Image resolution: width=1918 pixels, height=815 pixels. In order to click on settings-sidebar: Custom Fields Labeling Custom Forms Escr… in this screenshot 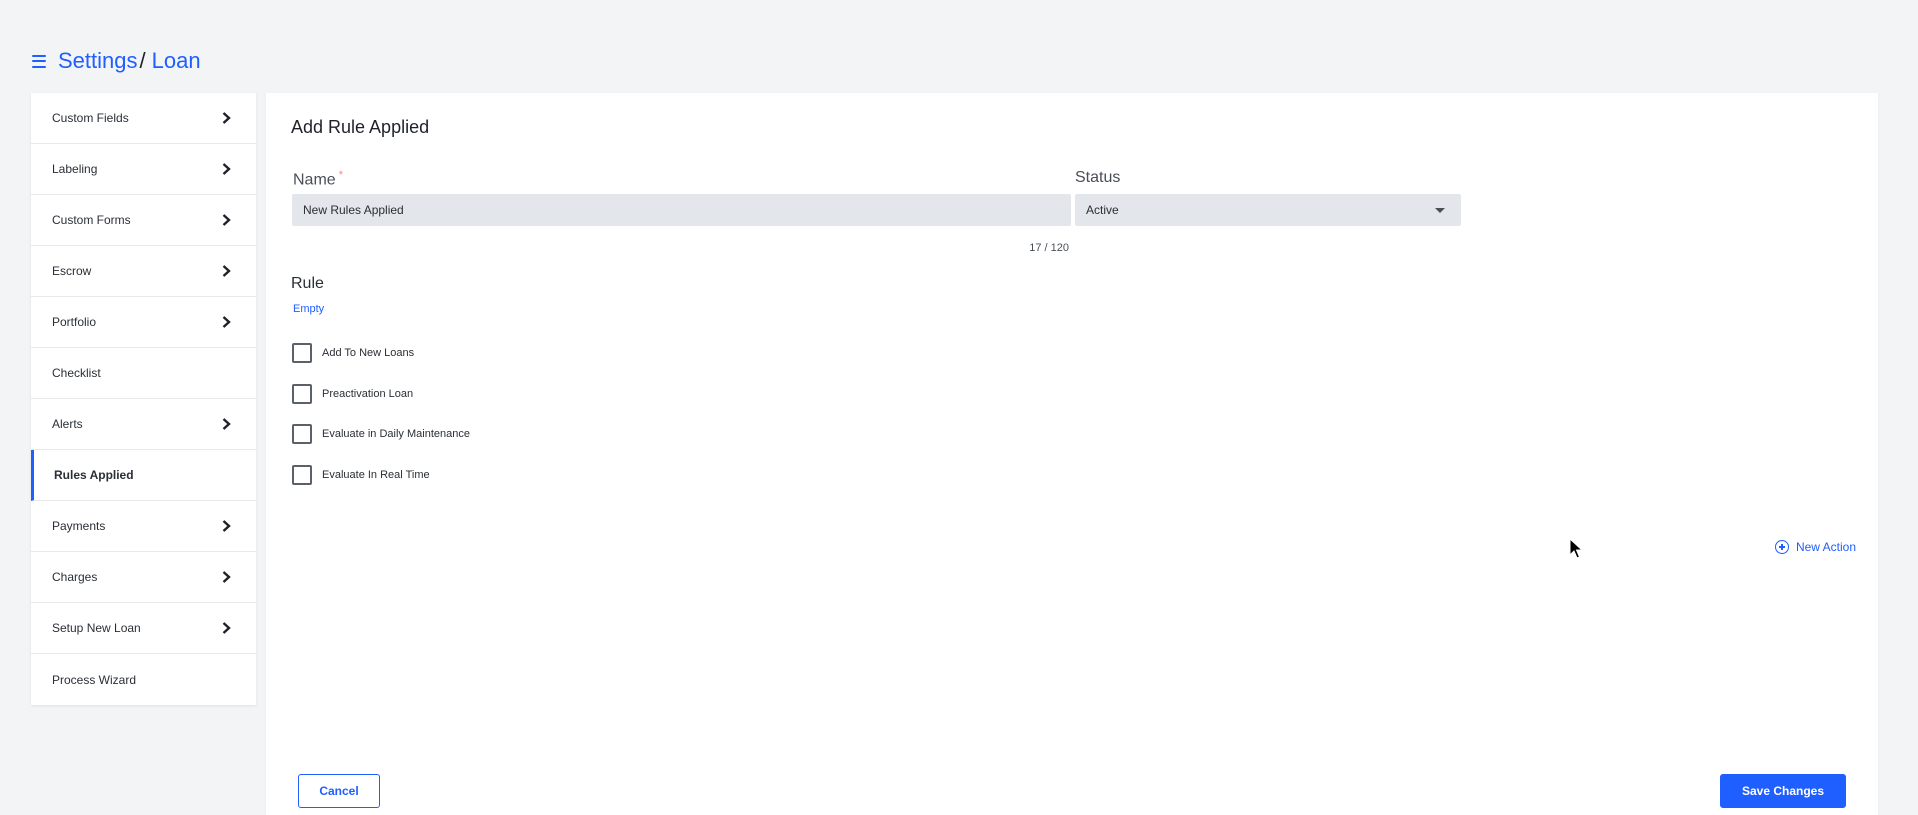, I will do `click(143, 399)`.